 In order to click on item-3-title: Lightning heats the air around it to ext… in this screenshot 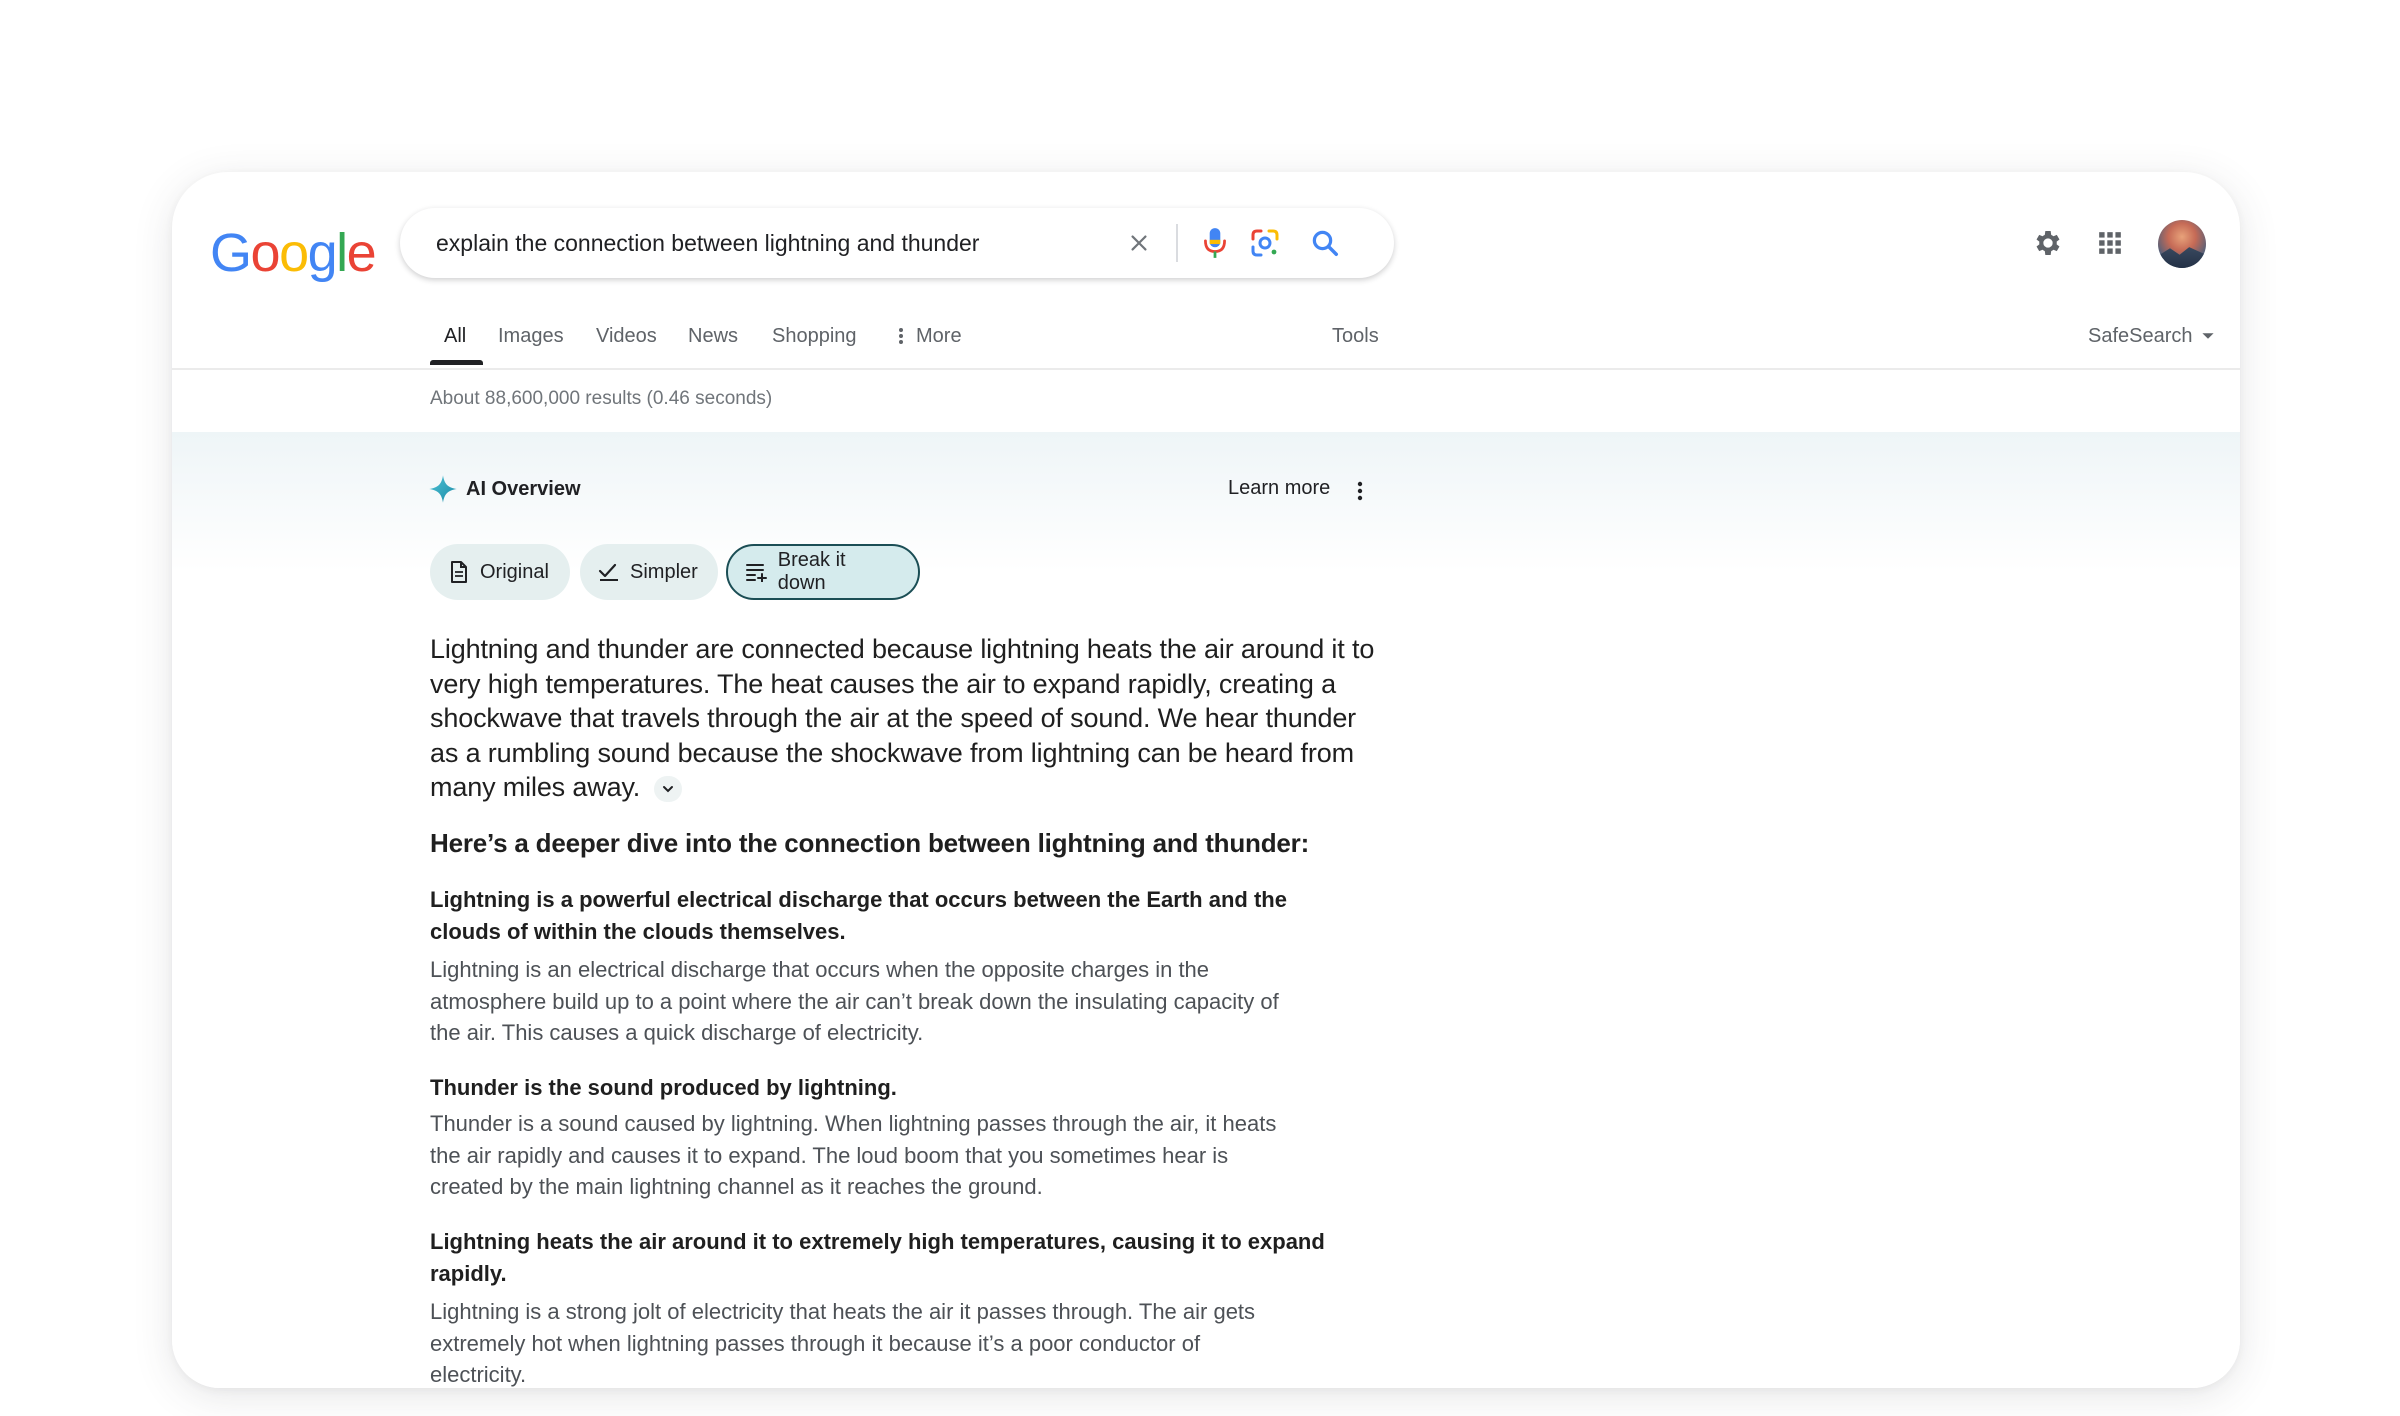, I will do `click(877, 1257)`.